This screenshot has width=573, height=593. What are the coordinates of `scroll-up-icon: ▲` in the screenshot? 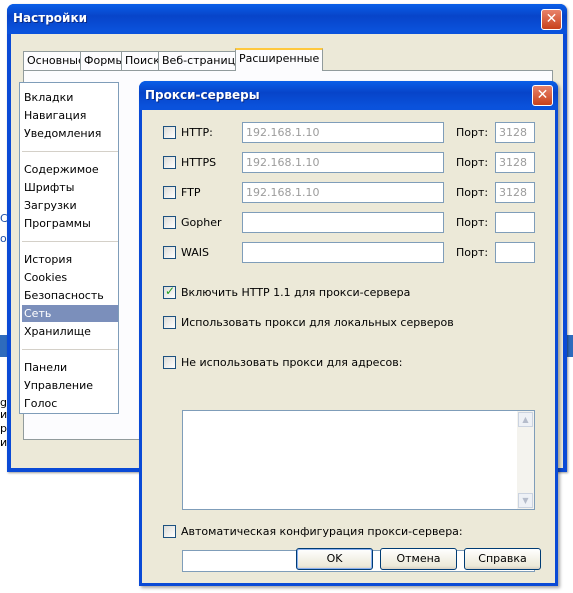 It's located at (525, 419).